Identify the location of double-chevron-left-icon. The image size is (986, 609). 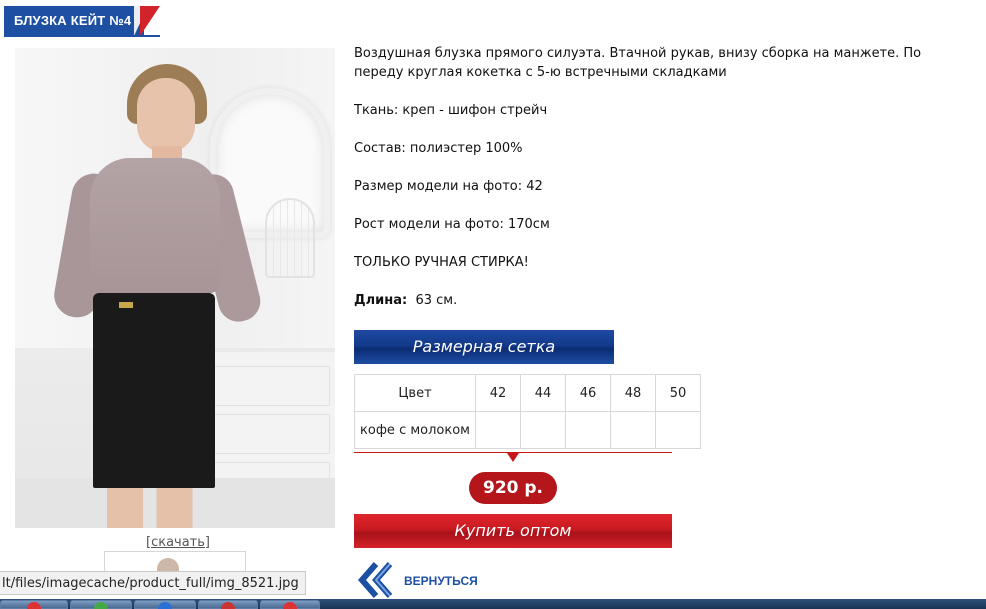
(375, 580).